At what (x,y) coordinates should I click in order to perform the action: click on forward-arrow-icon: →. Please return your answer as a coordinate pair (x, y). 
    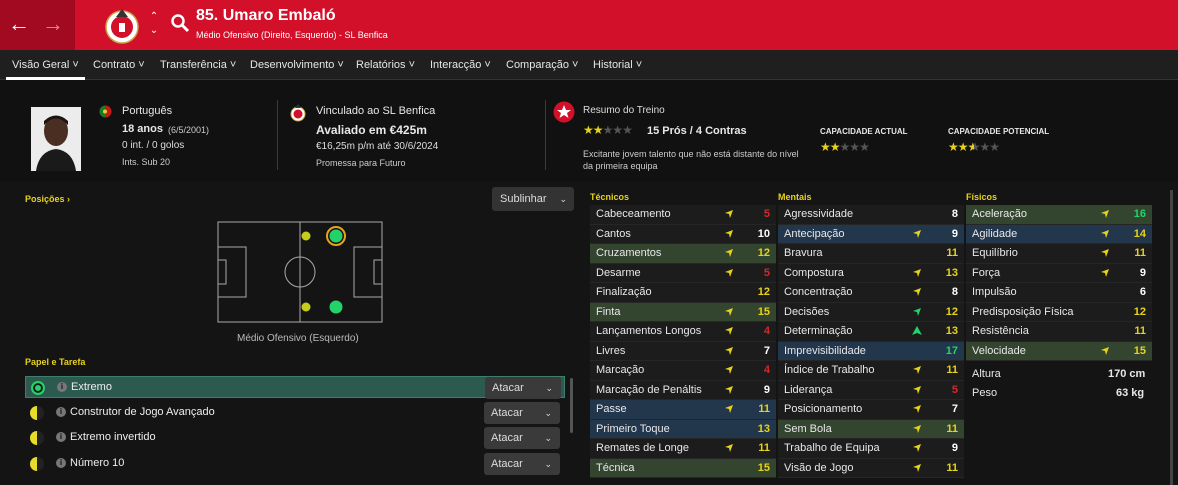
    Looking at the image, I should click on (53, 24).